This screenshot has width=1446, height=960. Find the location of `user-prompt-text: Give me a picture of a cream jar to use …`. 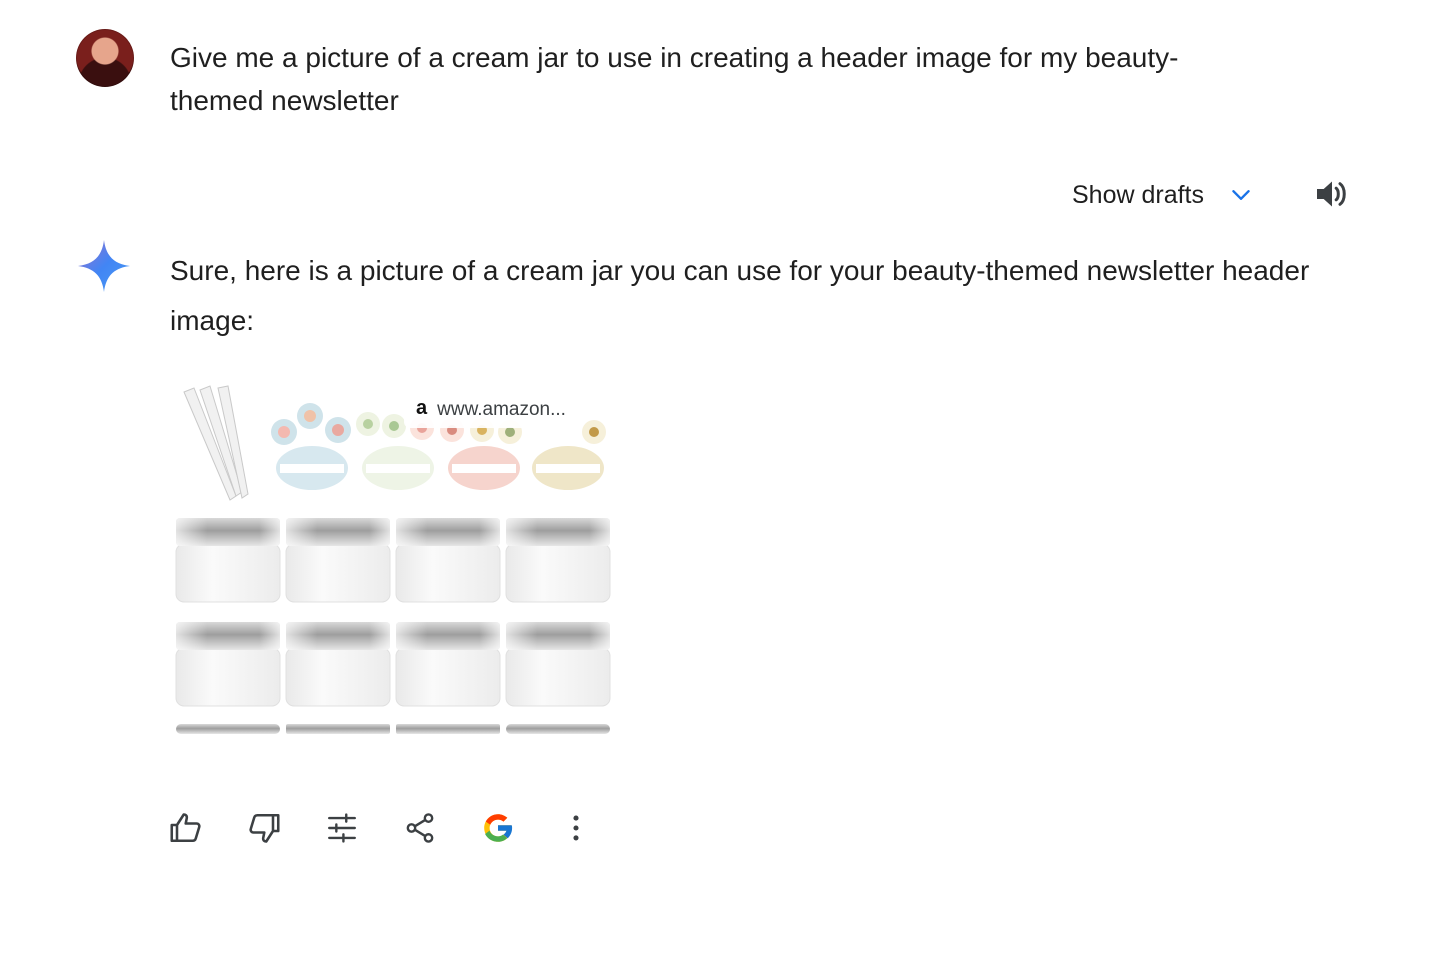

user-prompt-text: Give me a picture of a cream jar to use … is located at coordinates (674, 79).